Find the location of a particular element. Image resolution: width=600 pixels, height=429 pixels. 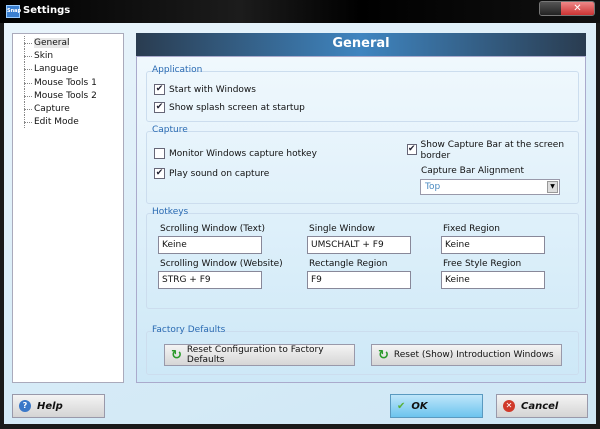

app-icon: Snap is located at coordinates (13, 11).